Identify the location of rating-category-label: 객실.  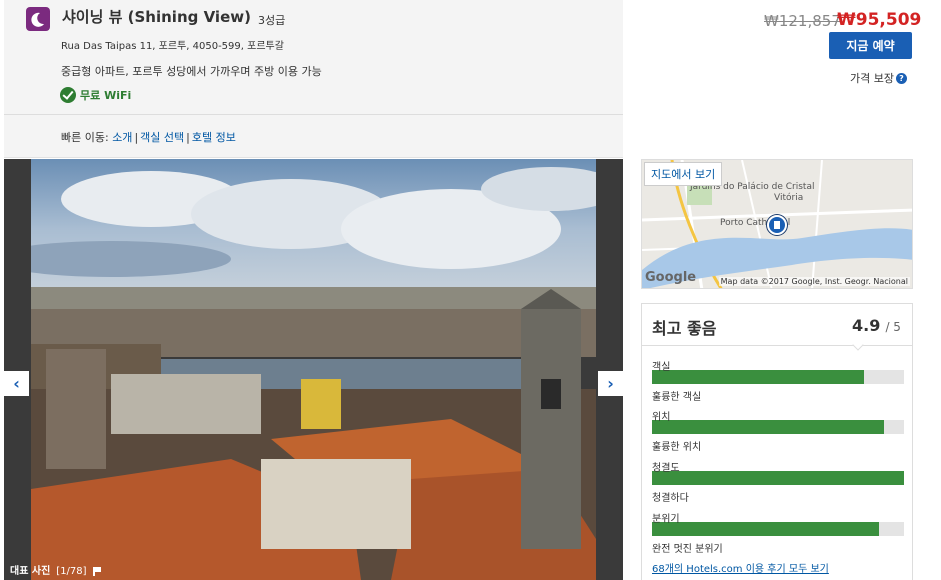
(661, 367).